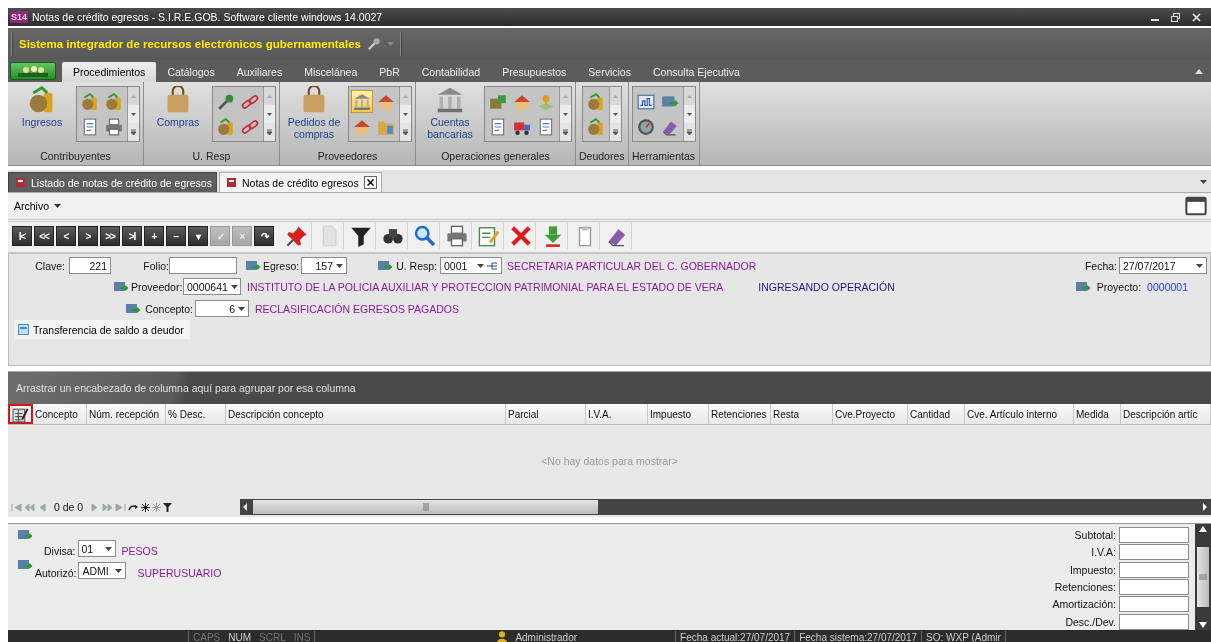  Describe the element at coordinates (936, 414) in the screenshot. I see `column-header: Cantidad` at that location.